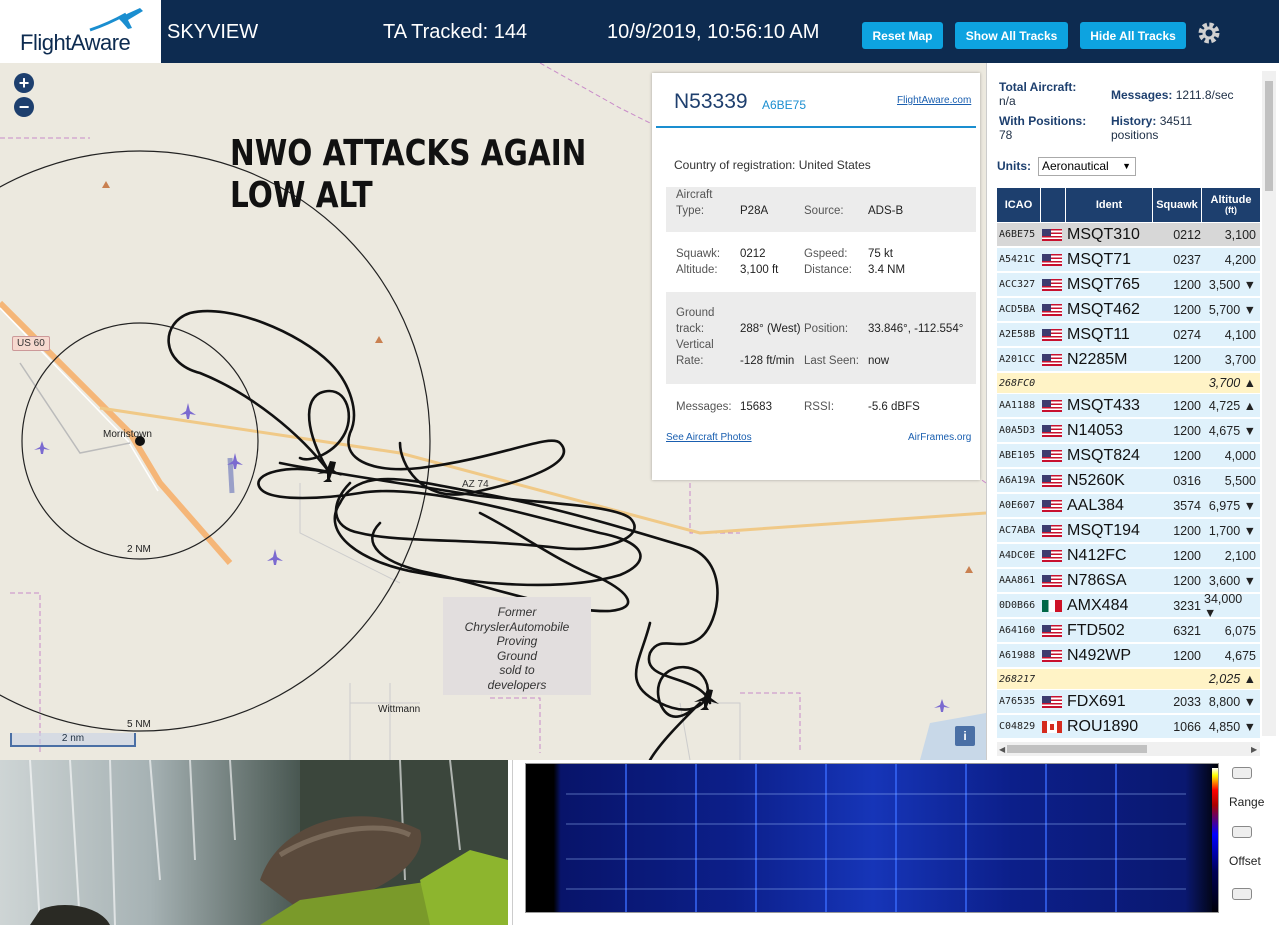 This screenshot has width=1279, height=925. Describe the element at coordinates (139, 549) in the screenshot. I see `range-ring-label-2nm: 2 NM` at that location.